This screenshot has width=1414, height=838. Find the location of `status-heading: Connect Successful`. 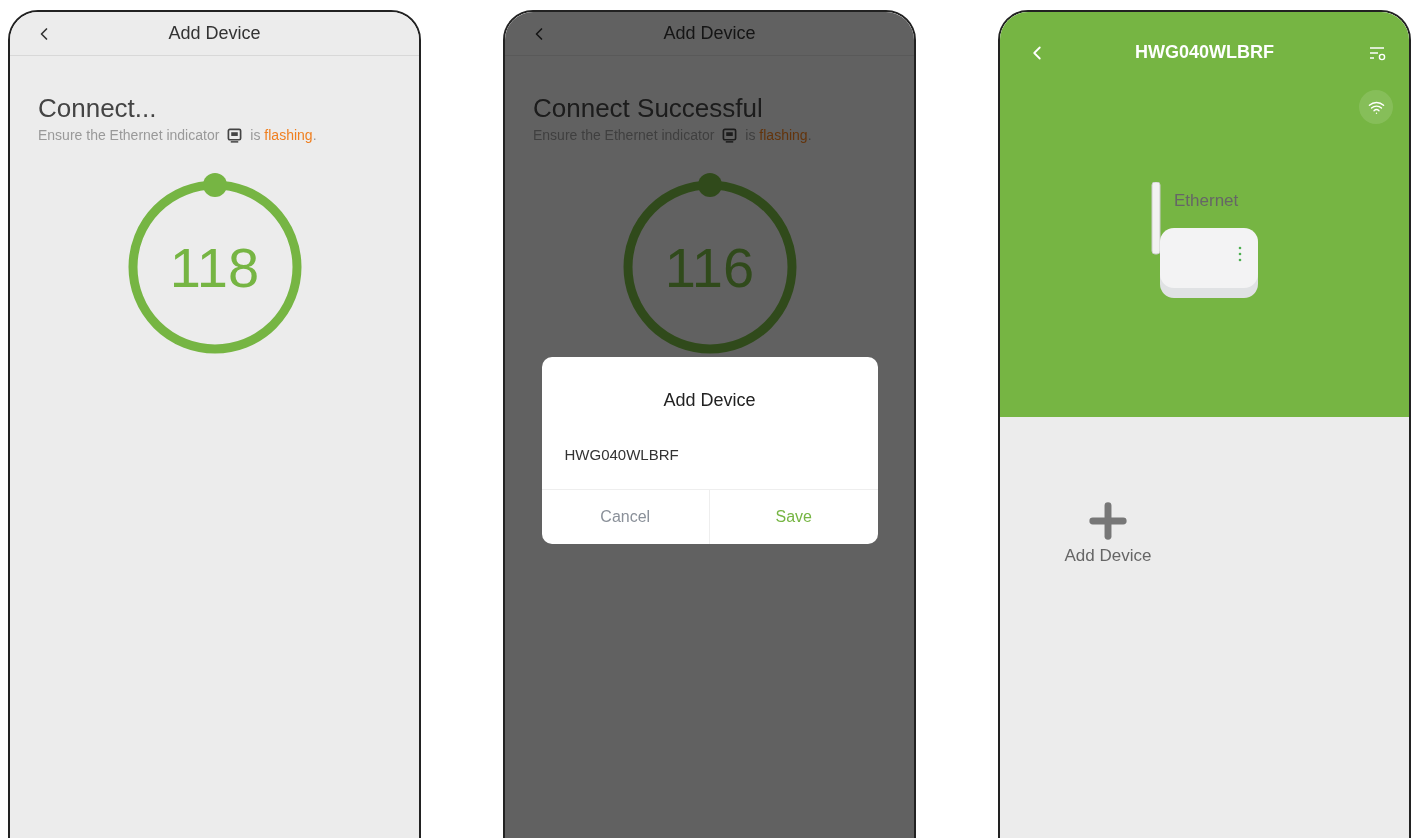

status-heading: Connect Successful is located at coordinates (648, 108).